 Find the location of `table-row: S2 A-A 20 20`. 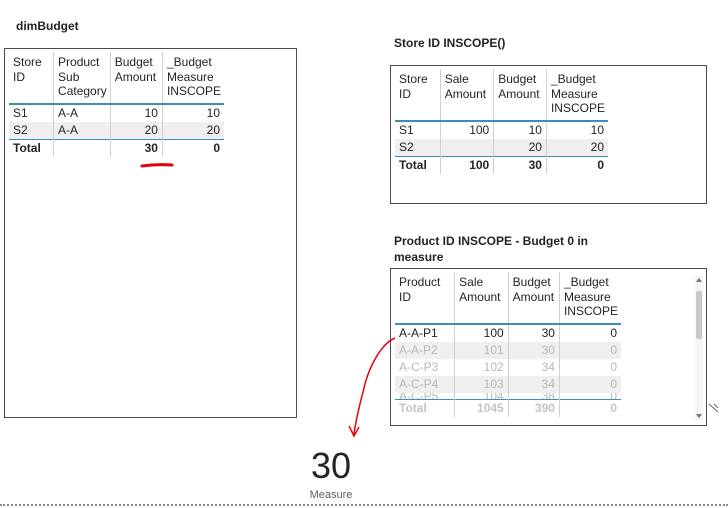

table-row: S2 A-A 20 20 is located at coordinates (116, 130).